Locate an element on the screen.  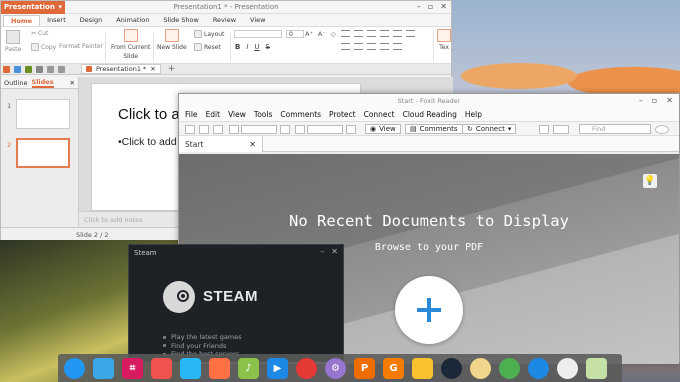
tab-view: View is located at coordinates (257, 20).